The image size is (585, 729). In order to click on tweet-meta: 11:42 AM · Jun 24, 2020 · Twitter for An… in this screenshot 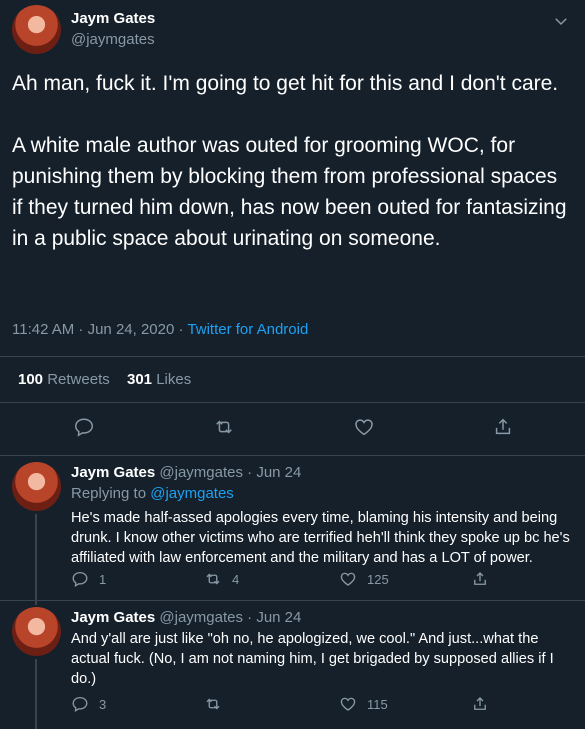, I will do `click(160, 329)`.